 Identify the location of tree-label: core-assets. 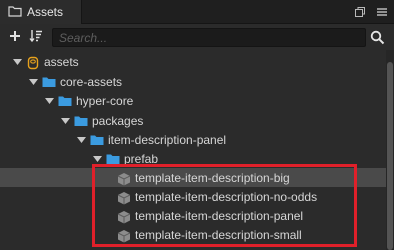
(91, 81).